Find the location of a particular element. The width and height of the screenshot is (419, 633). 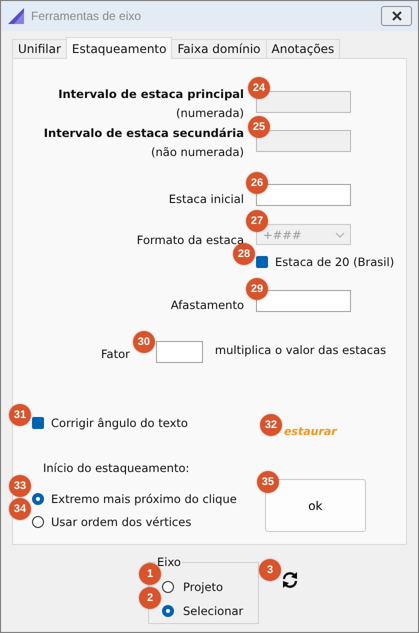

close-button is located at coordinates (396, 16).